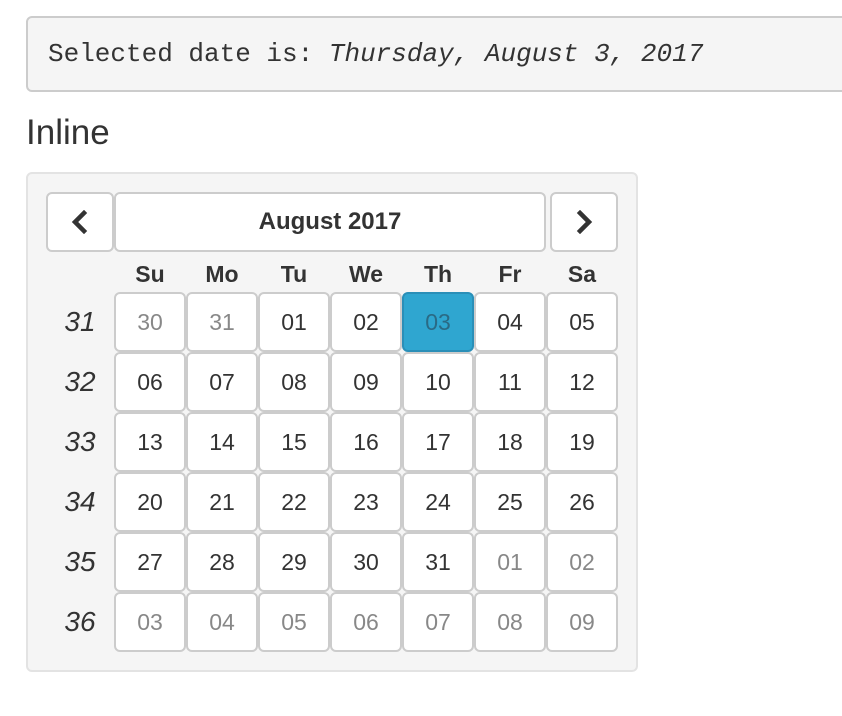  Describe the element at coordinates (294, 274) in the screenshot. I see `weekday-header: Tu` at that location.